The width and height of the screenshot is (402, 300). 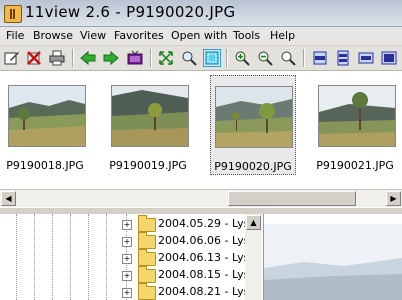 What do you see at coordinates (207, 291) in the screenshot?
I see `tree-node-label: 2004.08.21 - Lysa` at bounding box center [207, 291].